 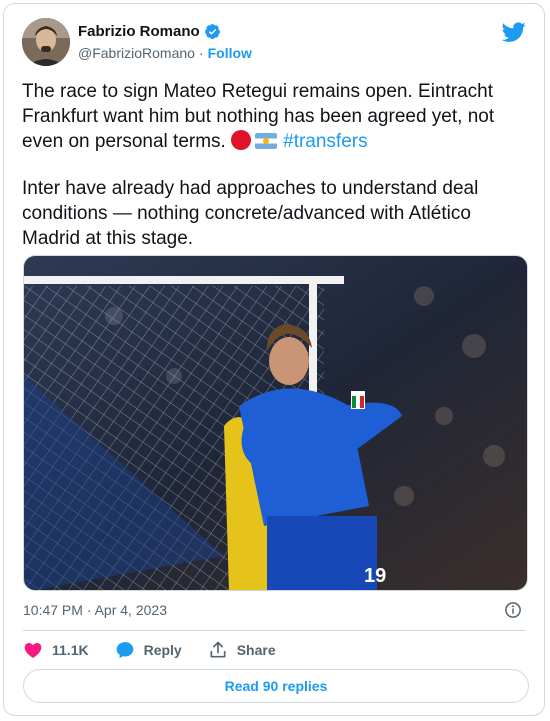 What do you see at coordinates (136, 53) in the screenshot?
I see `author-handle: @FabrizioRomano` at bounding box center [136, 53].